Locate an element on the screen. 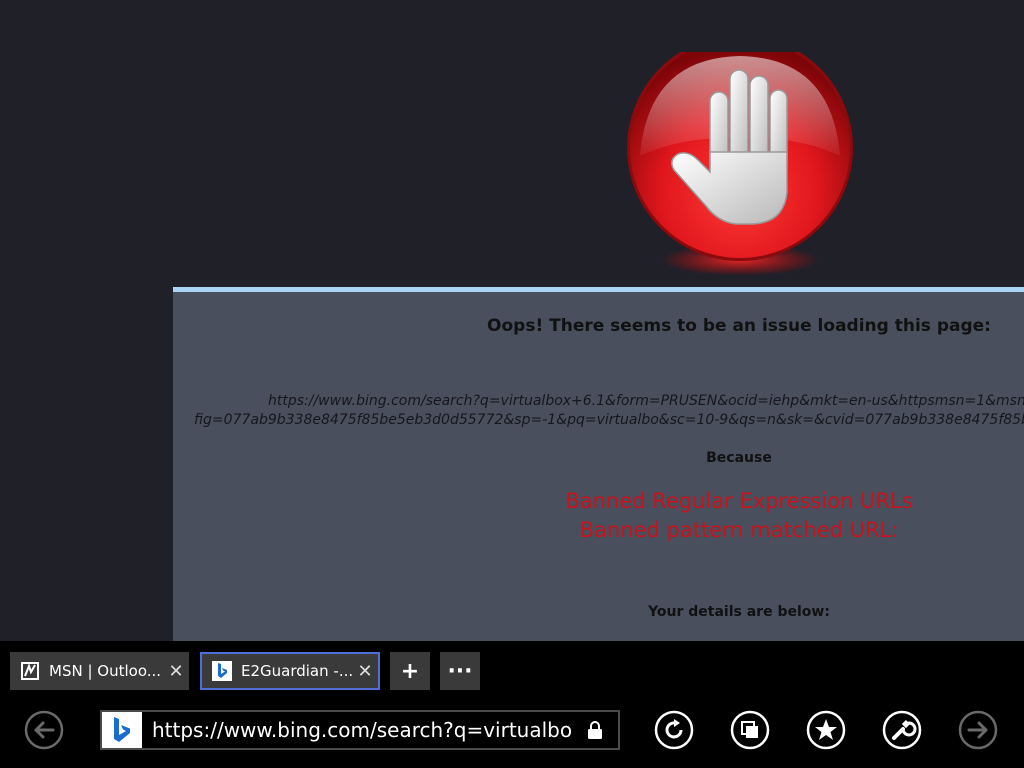  block-reason-line-2: Banned pattern matched URL: is located at coordinates (739, 530).